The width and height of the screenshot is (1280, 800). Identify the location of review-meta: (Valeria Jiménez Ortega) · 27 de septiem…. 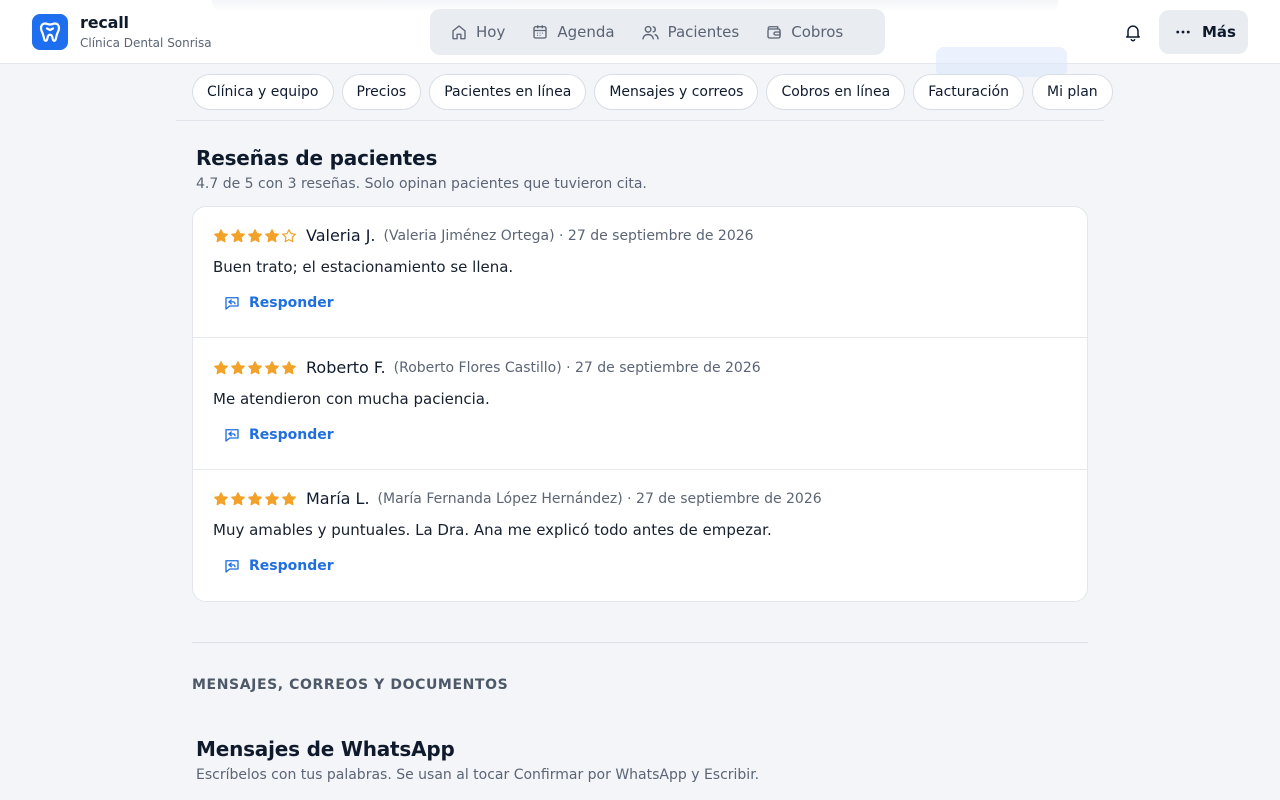
(568, 235).